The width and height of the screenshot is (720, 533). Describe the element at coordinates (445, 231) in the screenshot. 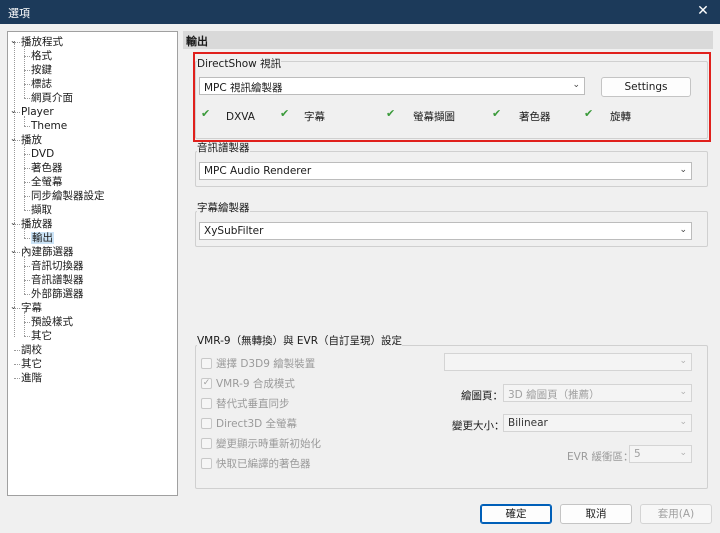

I see `subtitle-renderer-select: XySubFilter ⌄` at that location.